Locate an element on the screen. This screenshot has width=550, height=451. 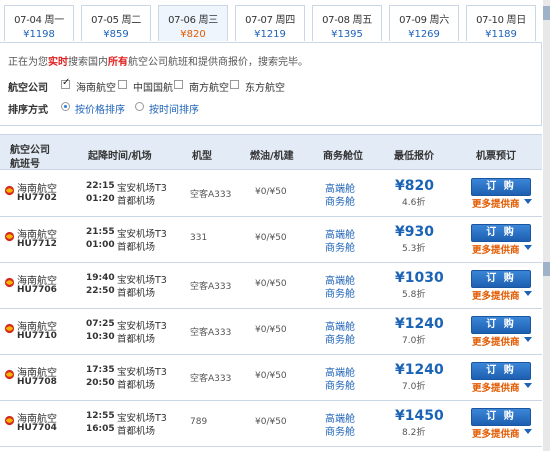
plane-type: 789 is located at coordinates (199, 422).